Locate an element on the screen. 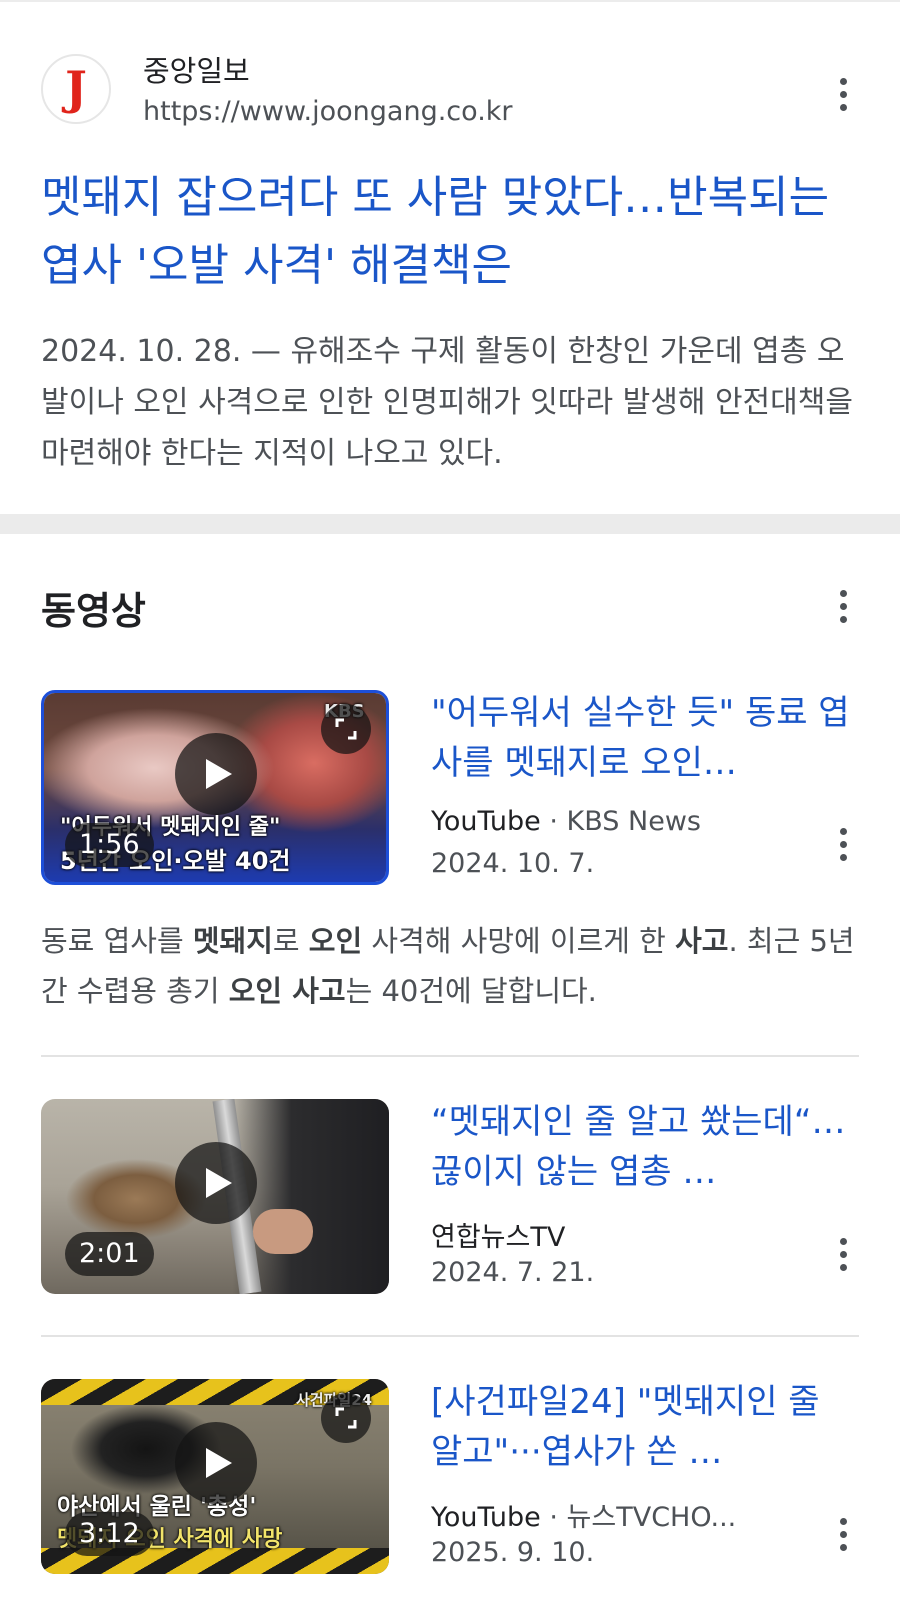 Image resolution: width=900 pixels, height=1615 pixels. video-source-2: 연합뉴스TV is located at coordinates (498, 1237).